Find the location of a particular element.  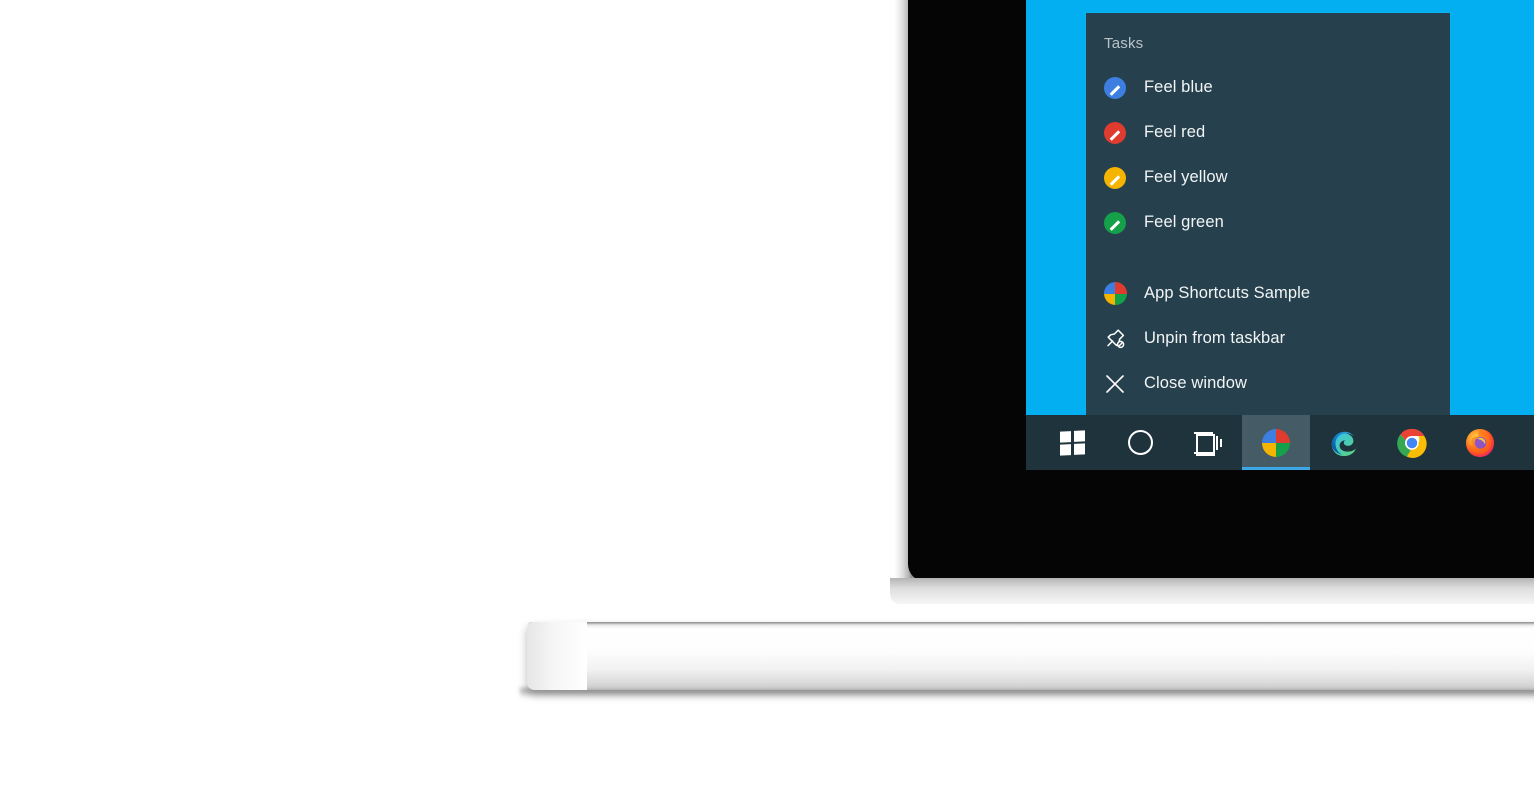

taskbar-button-edge is located at coordinates (1344, 442).